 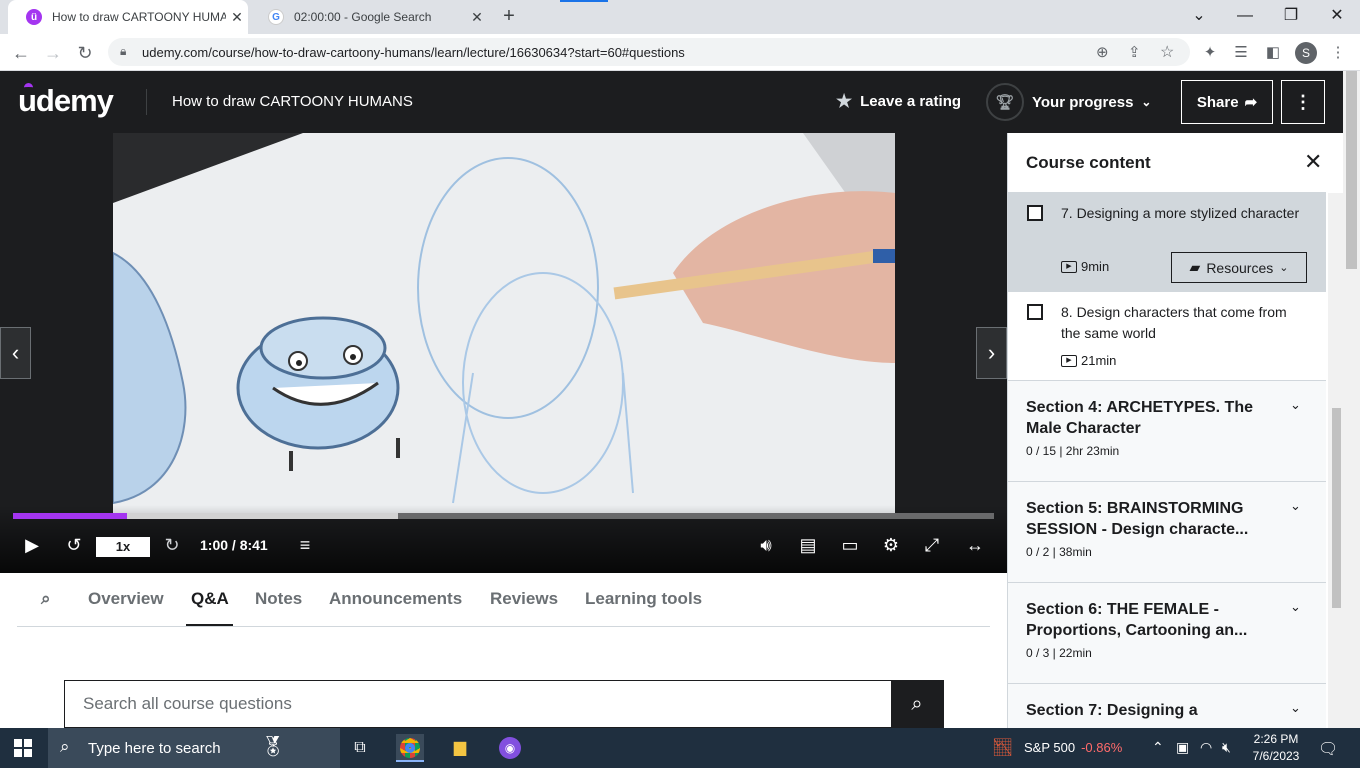 What do you see at coordinates (292, 101) in the screenshot?
I see `course-title: How to draw CARTOONY HUMANS` at bounding box center [292, 101].